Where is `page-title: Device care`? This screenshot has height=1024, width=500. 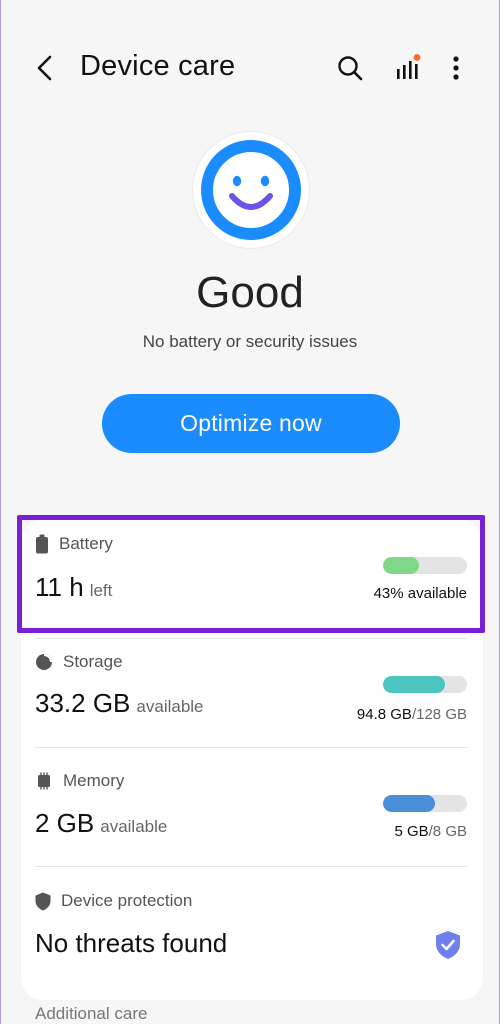 page-title: Device care is located at coordinates (158, 66).